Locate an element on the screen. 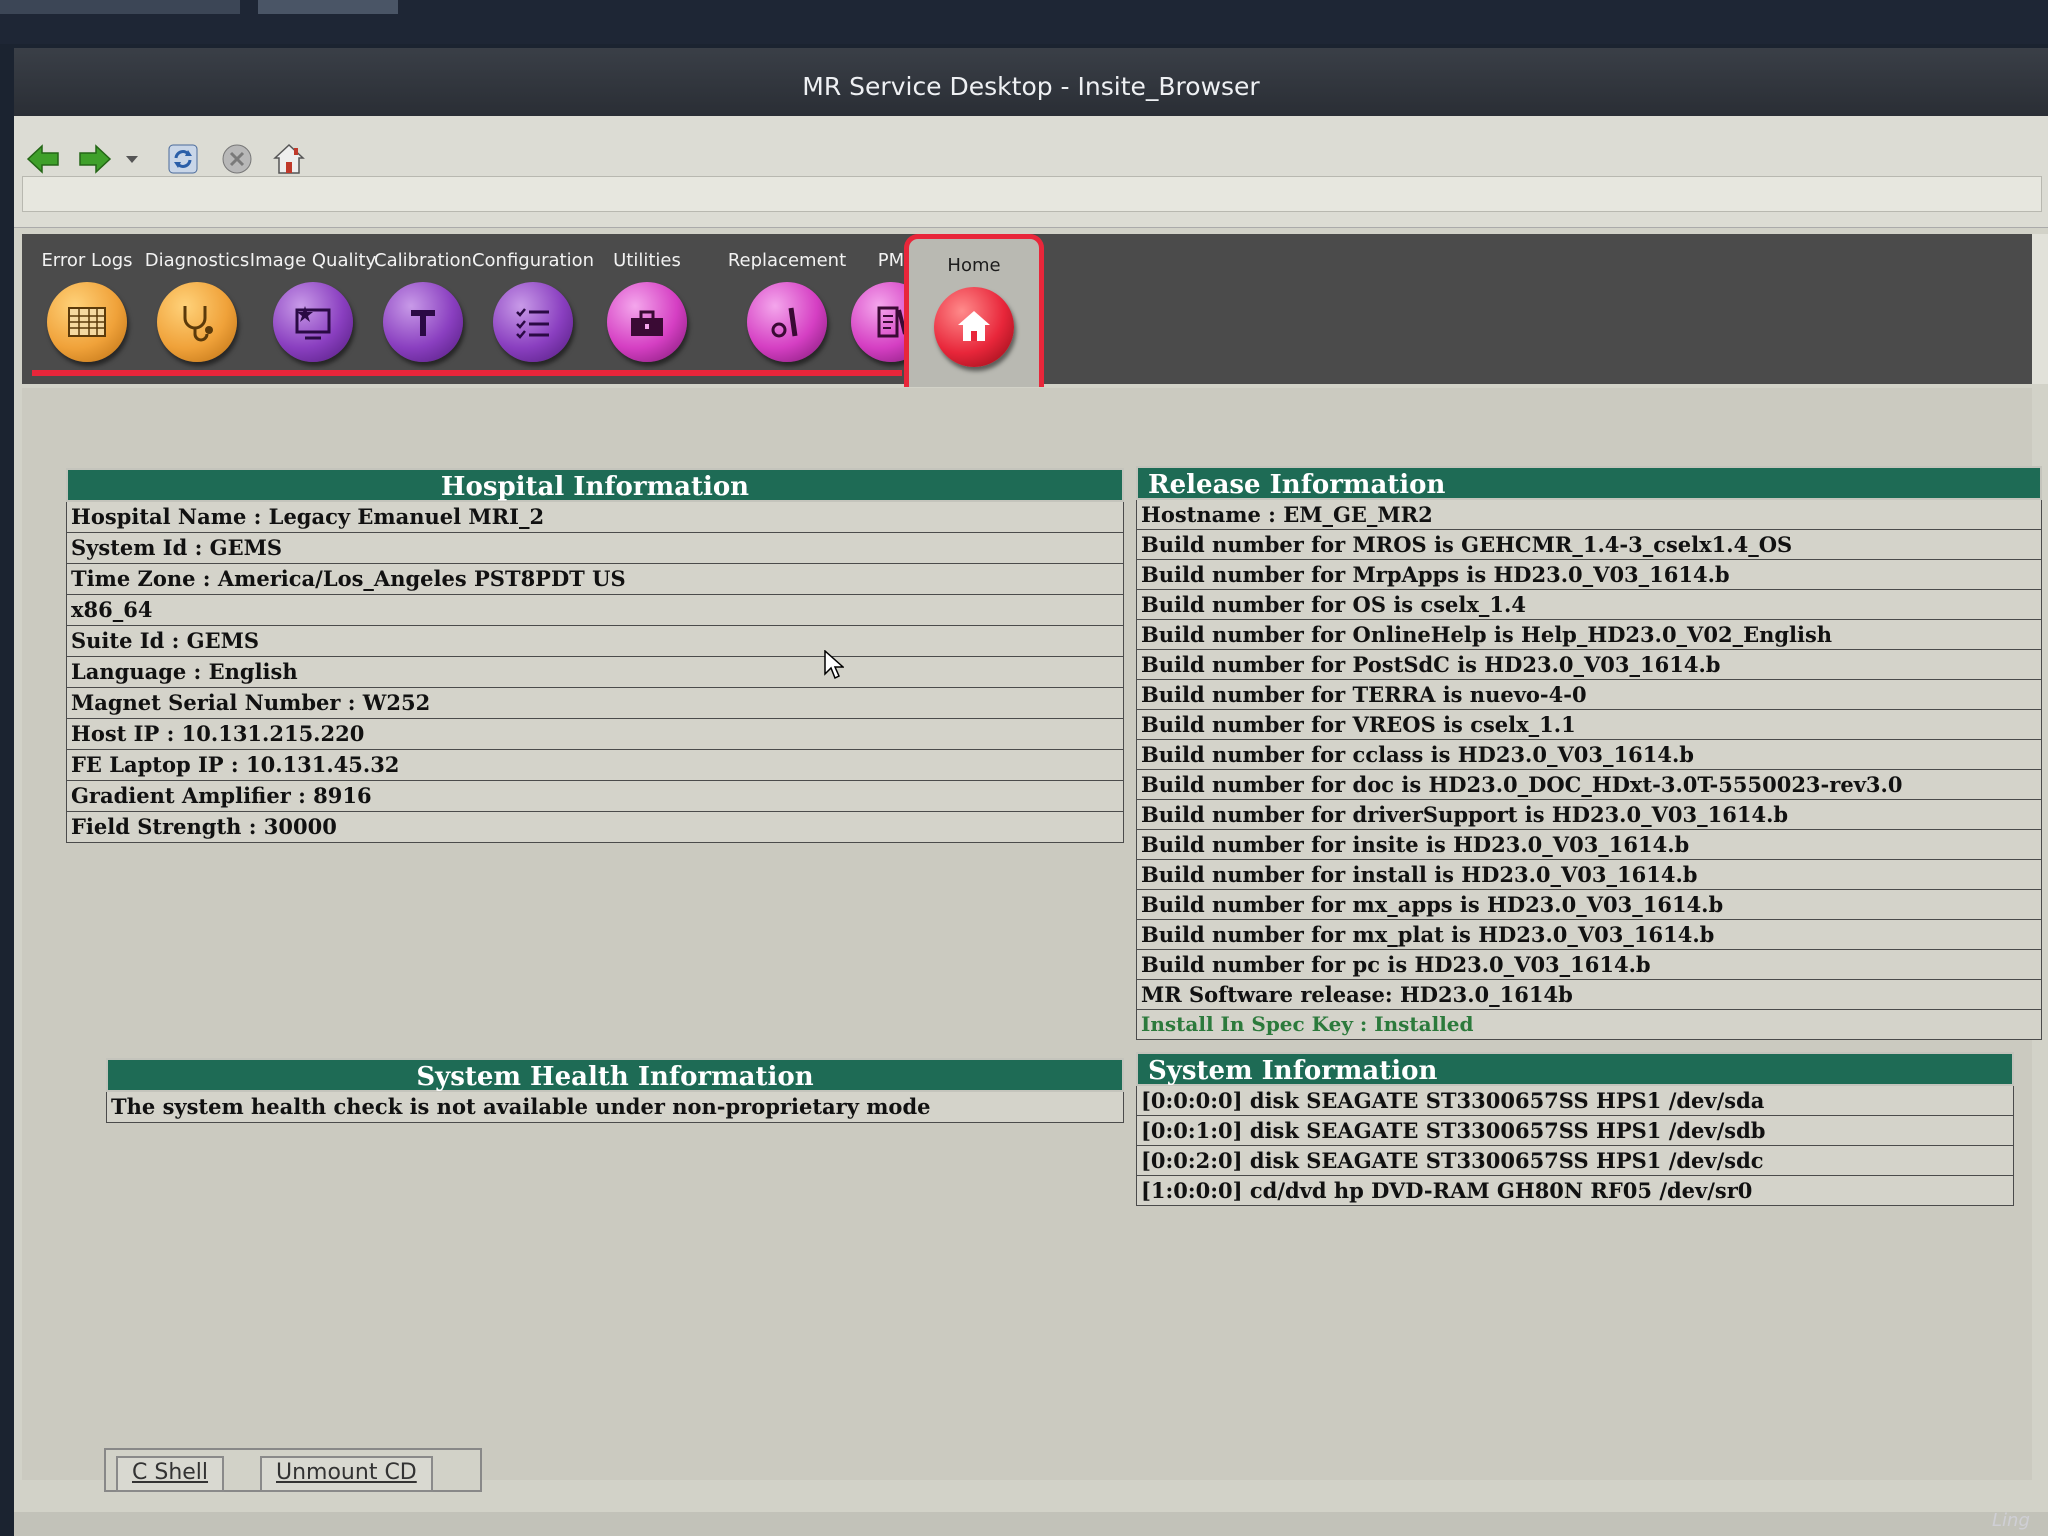  nav-configuration: Configuration is located at coordinates (533, 302).